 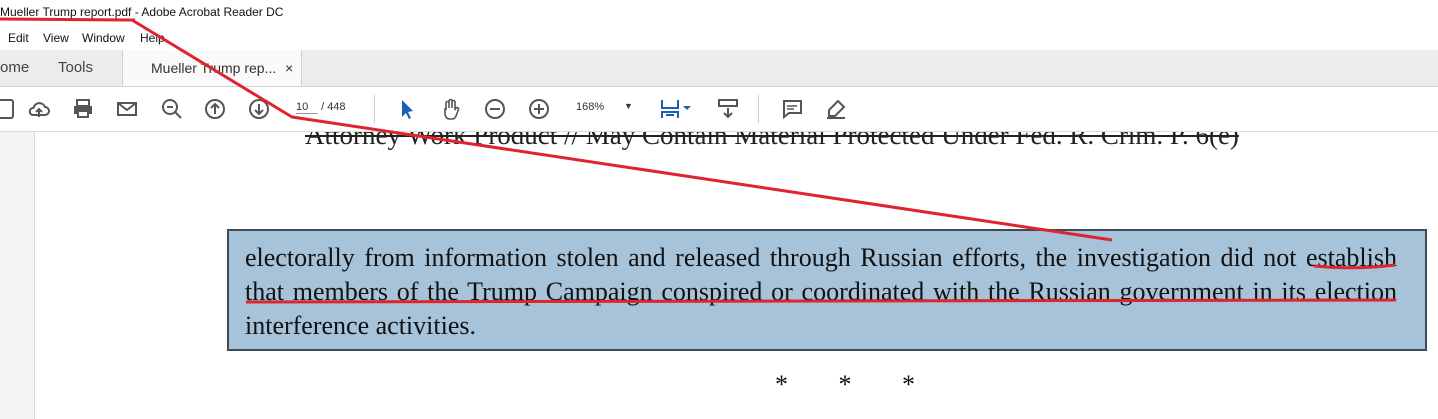 What do you see at coordinates (17, 275) in the screenshot?
I see `left-navigation-rail` at bounding box center [17, 275].